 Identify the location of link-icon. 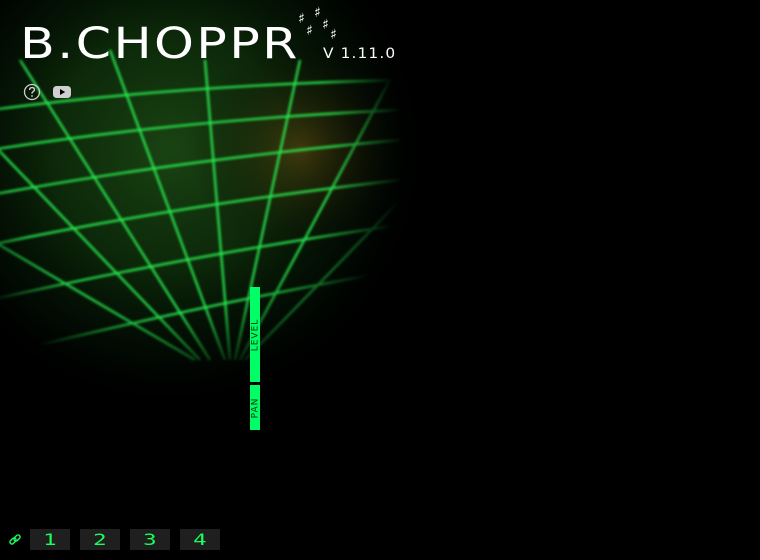
(15, 540).